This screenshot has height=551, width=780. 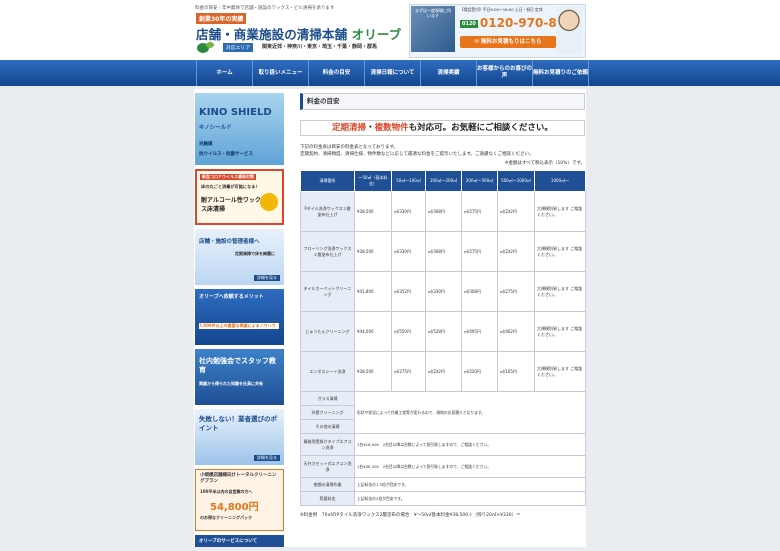 What do you see at coordinates (443, 181) in the screenshot?
I see `header-100-200: 100㎡～200㎡` at bounding box center [443, 181].